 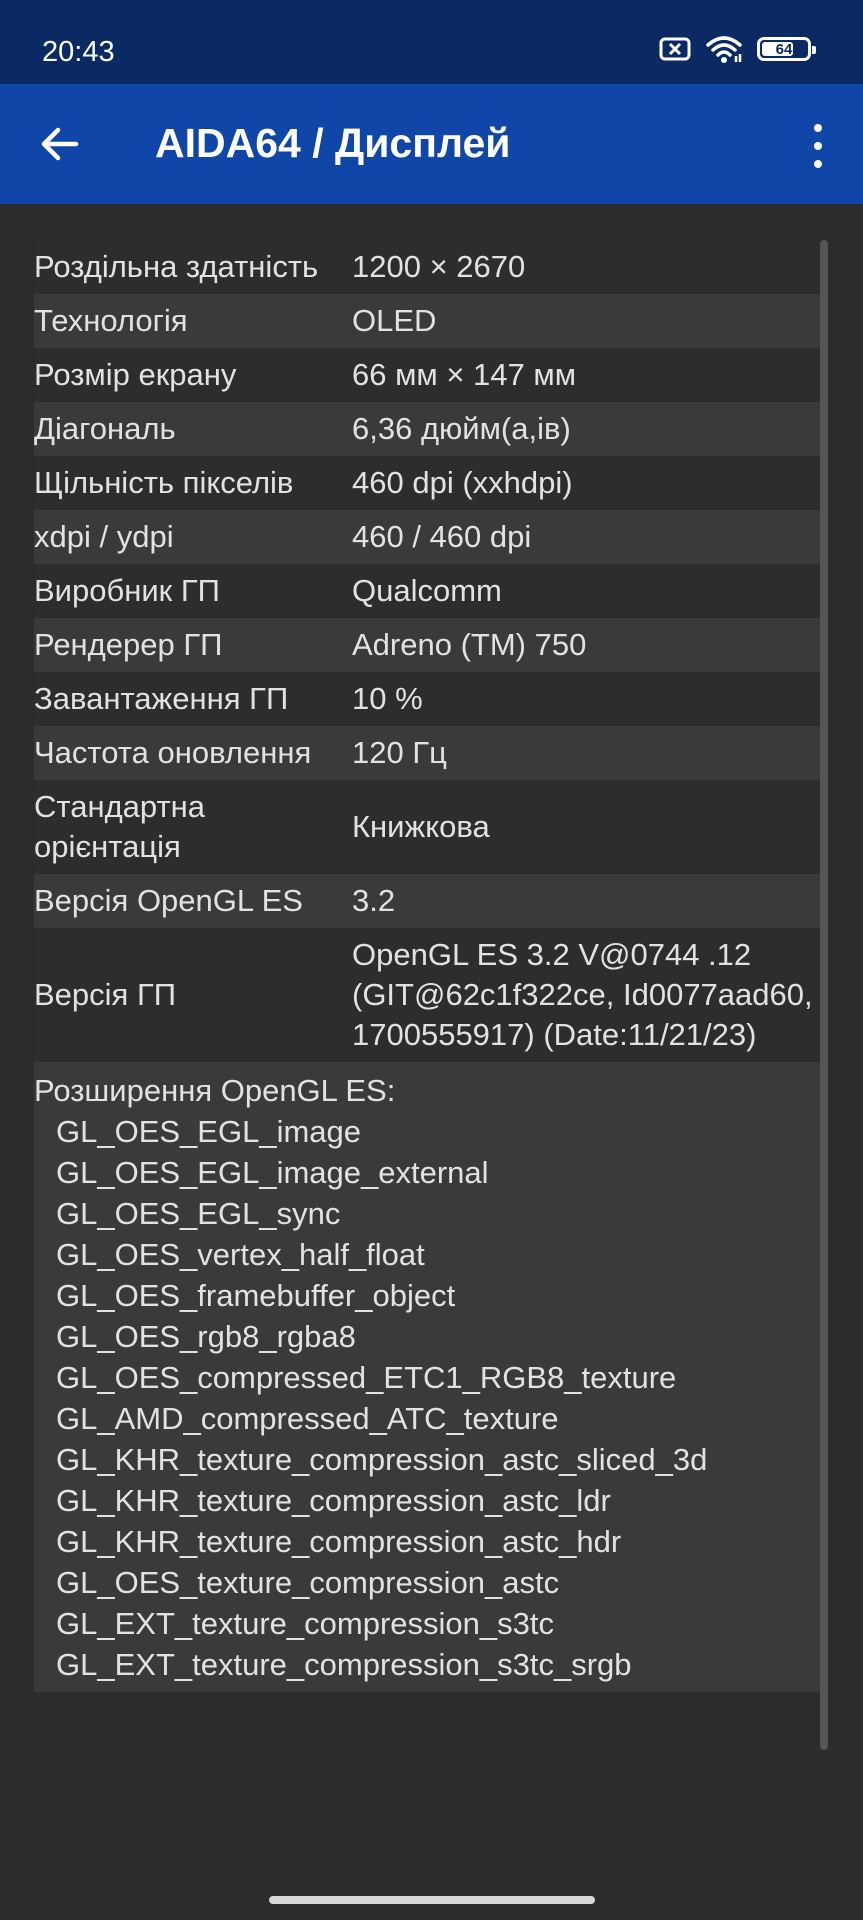 What do you see at coordinates (272, 1172) in the screenshot?
I see `extension-item: GL_OES_EGL_image_external` at bounding box center [272, 1172].